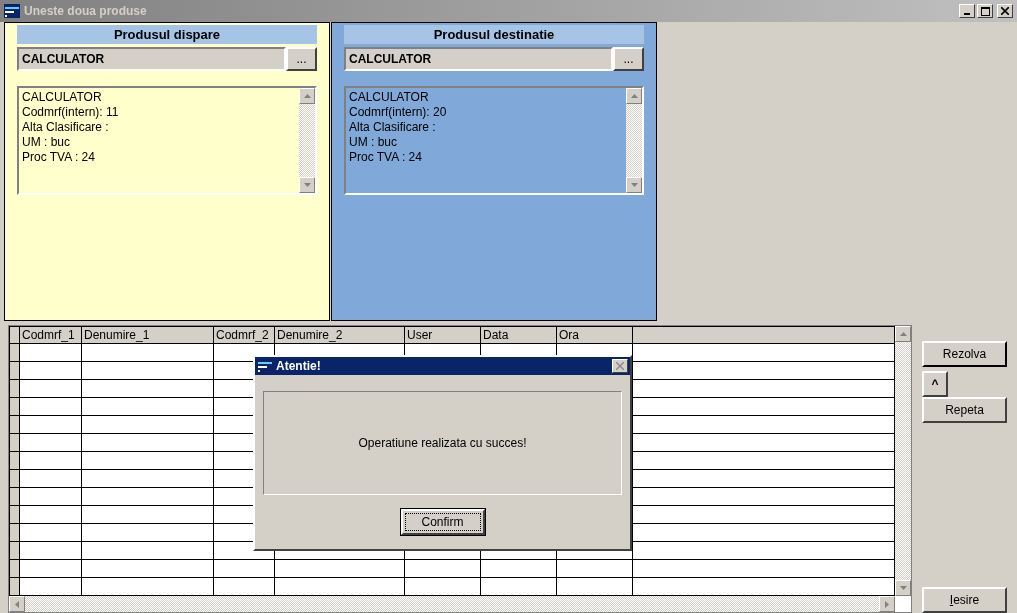  What do you see at coordinates (398, 112) in the screenshot?
I see `detail-line: Codmrf(intern): 20` at bounding box center [398, 112].